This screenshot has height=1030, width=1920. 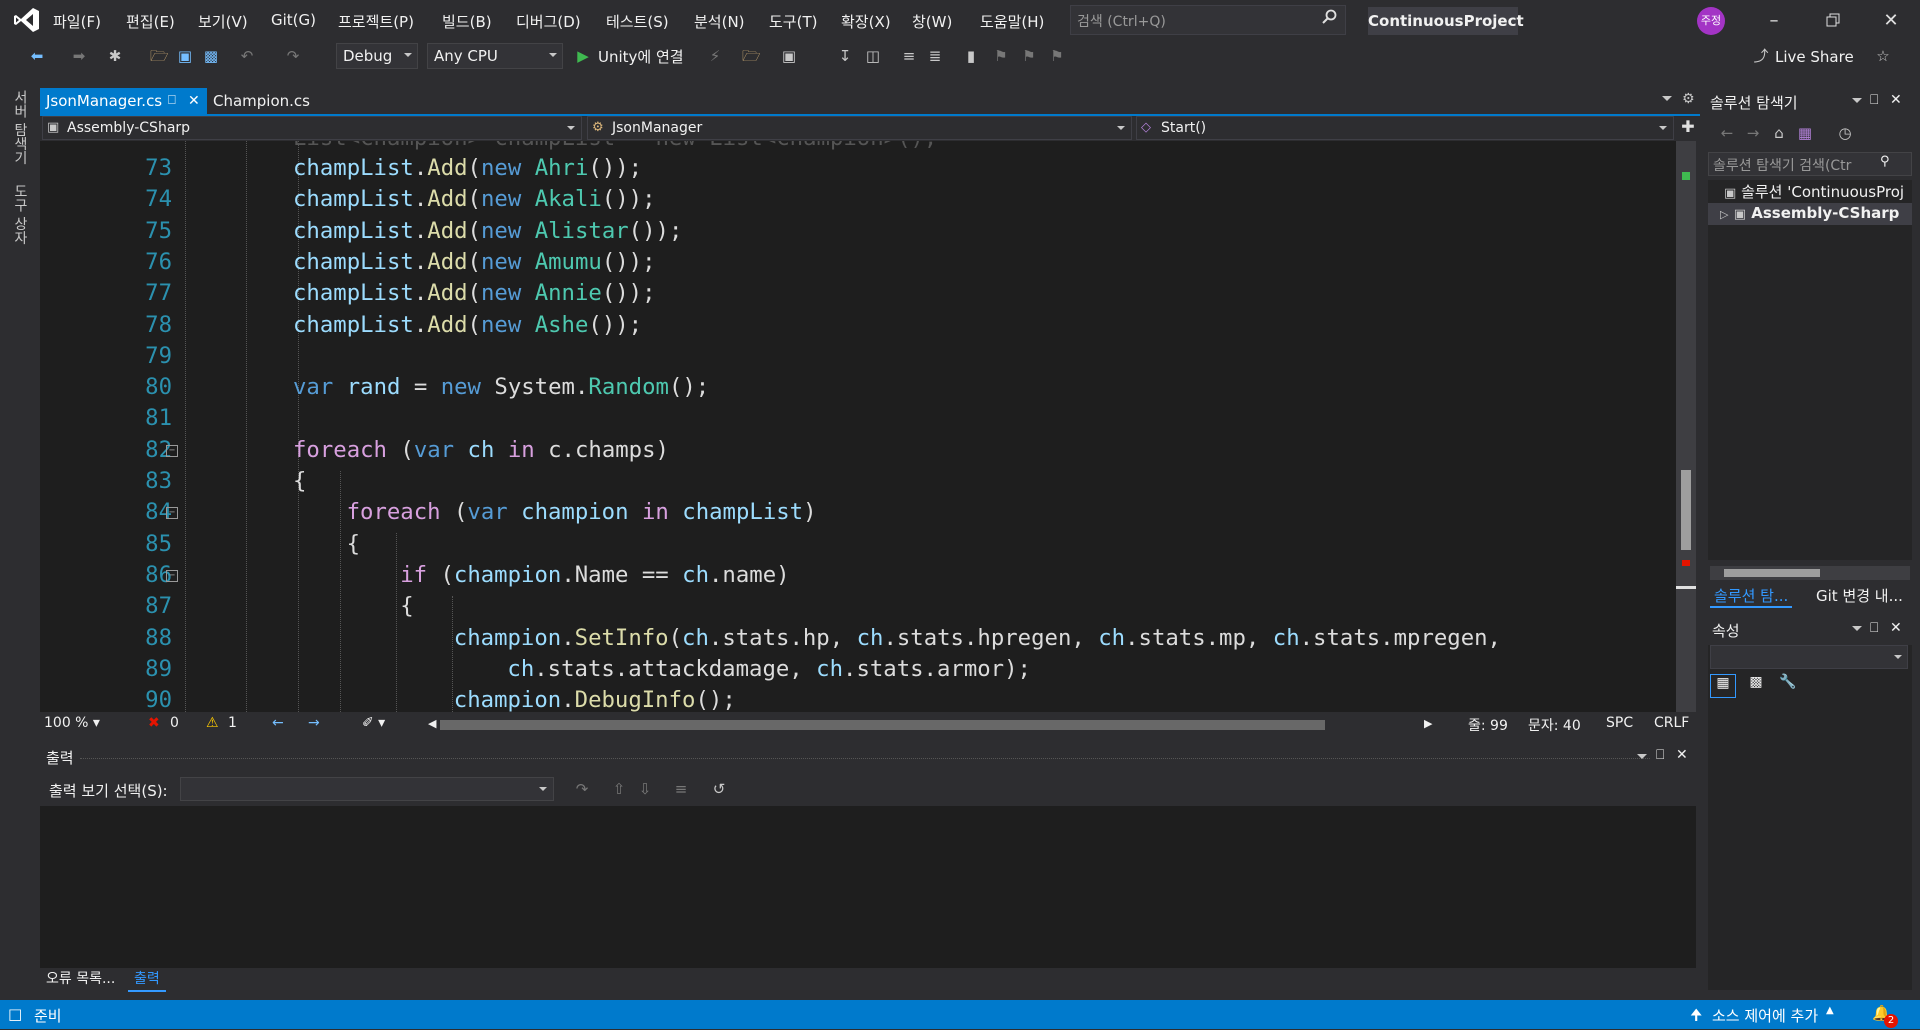 I want to click on solution-horizontal-scrollbar, so click(x=1810, y=573).